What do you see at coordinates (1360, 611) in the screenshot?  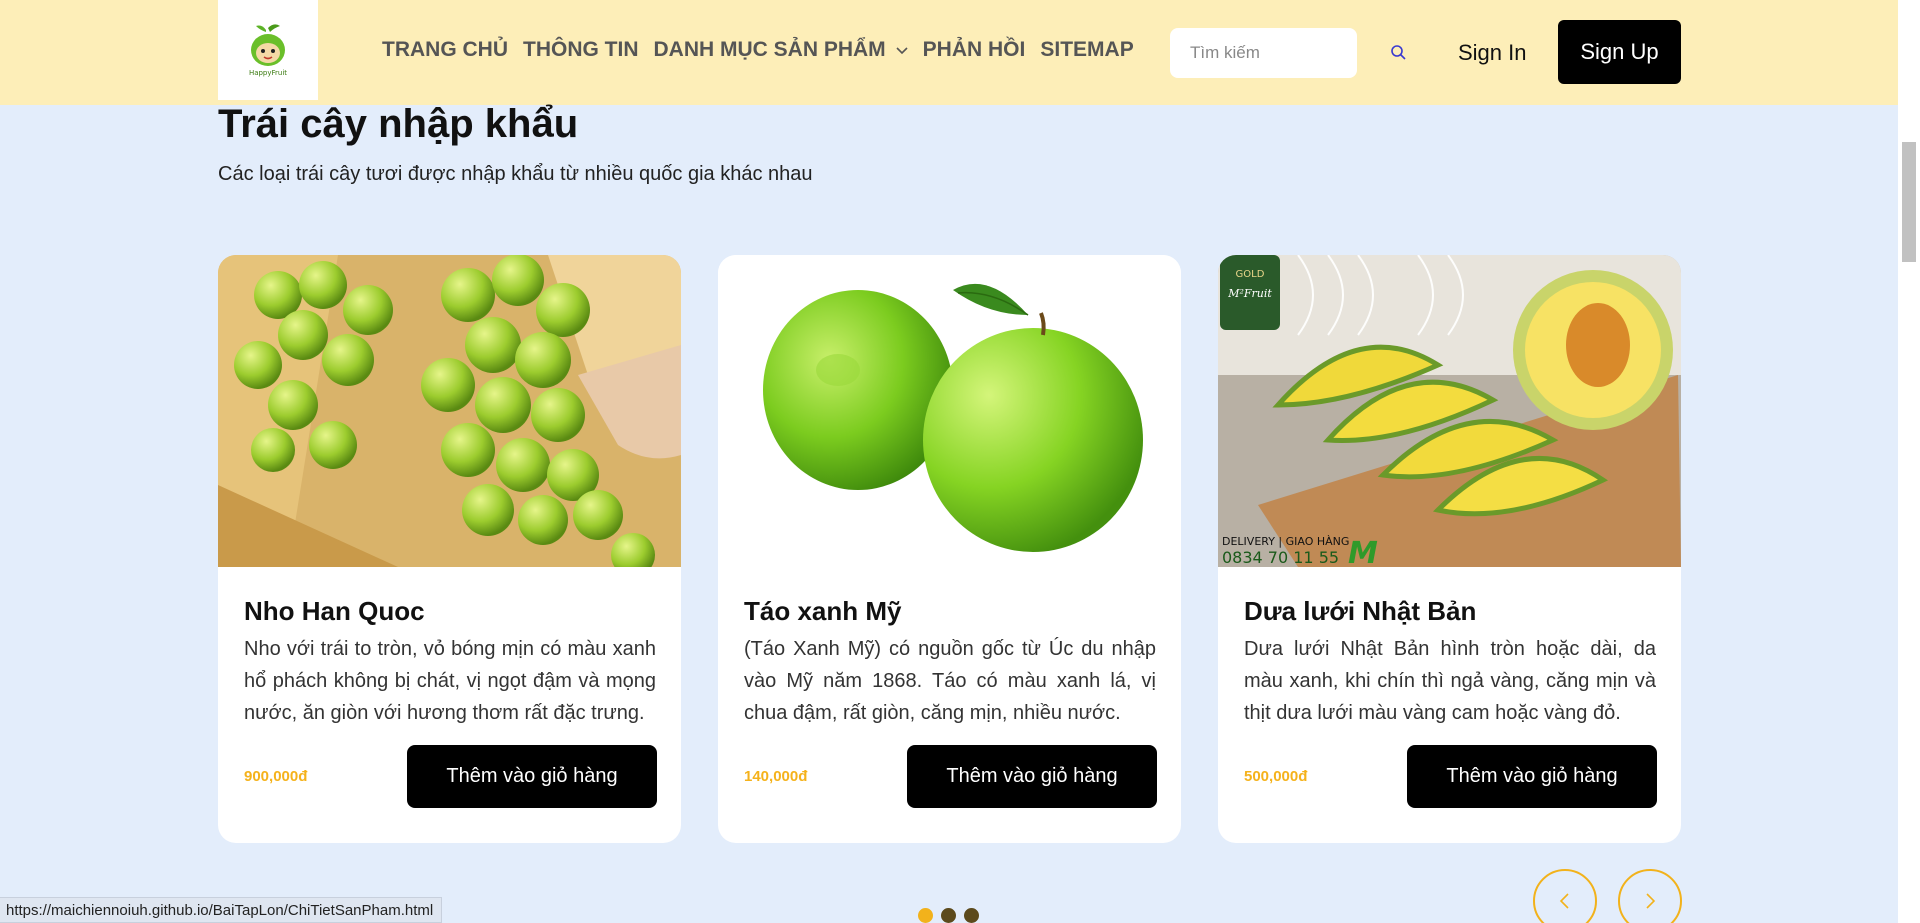 I see `product-name: Dưa lưới Nhật Bản` at bounding box center [1360, 611].